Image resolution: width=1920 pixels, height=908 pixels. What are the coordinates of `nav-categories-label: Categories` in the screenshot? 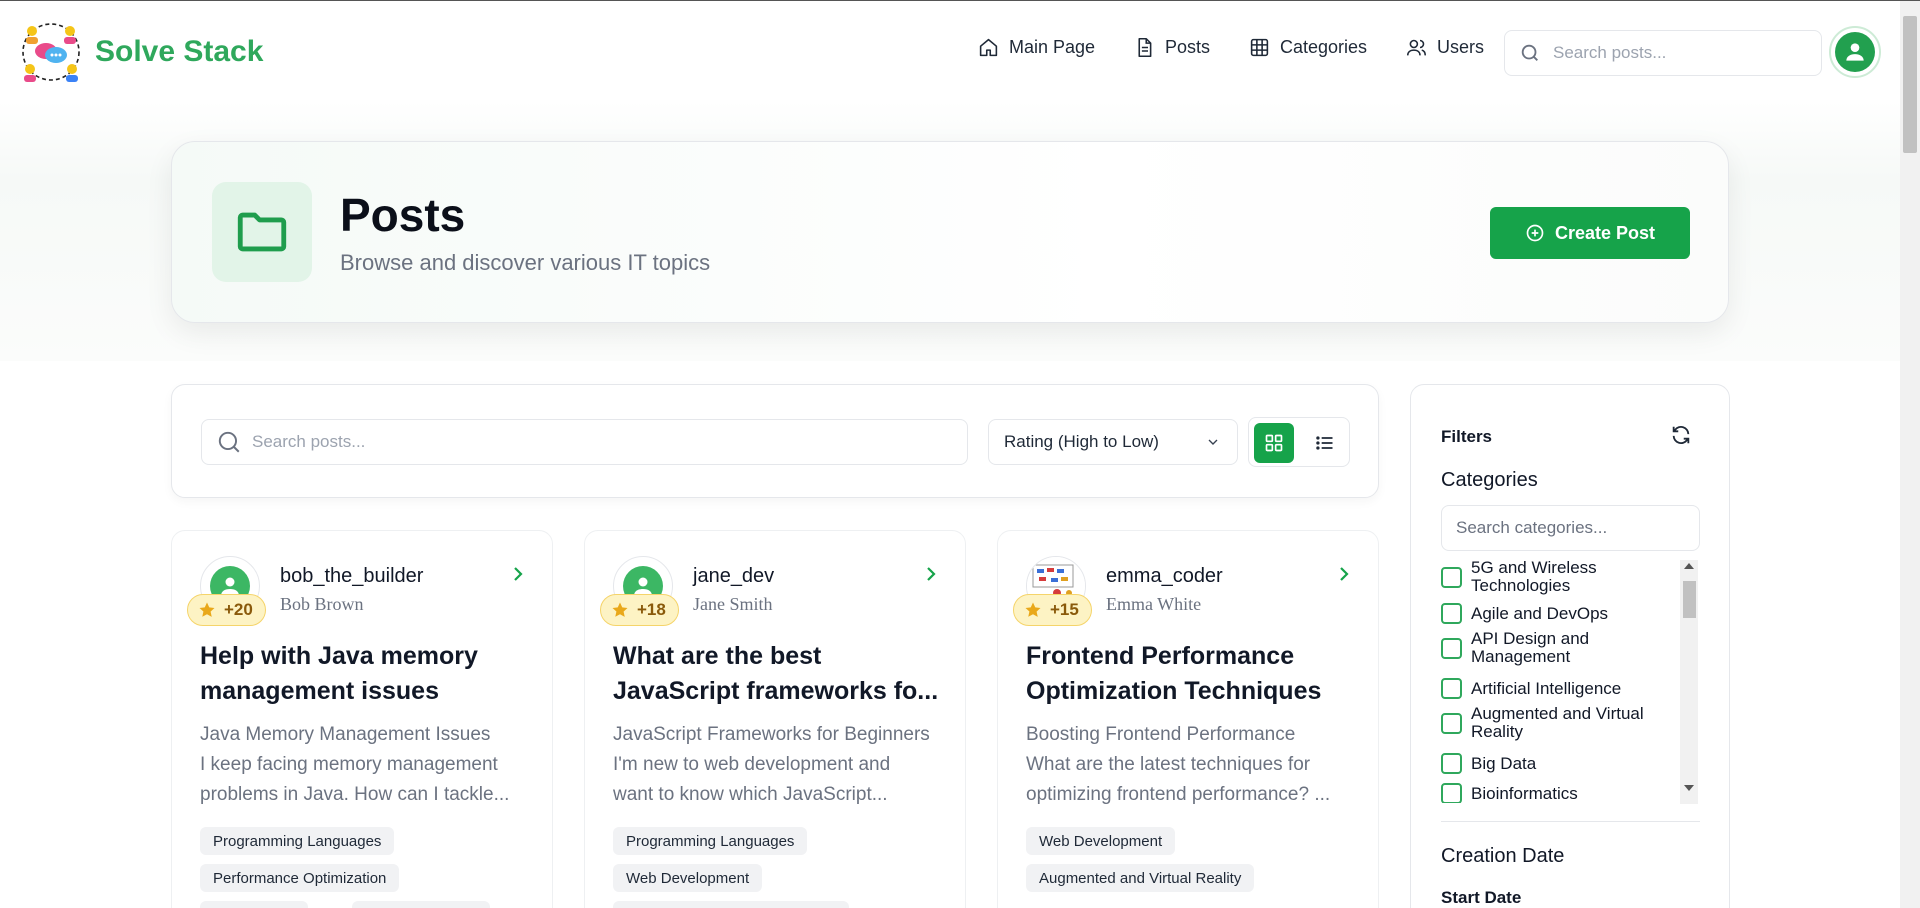 It's located at (1324, 47).